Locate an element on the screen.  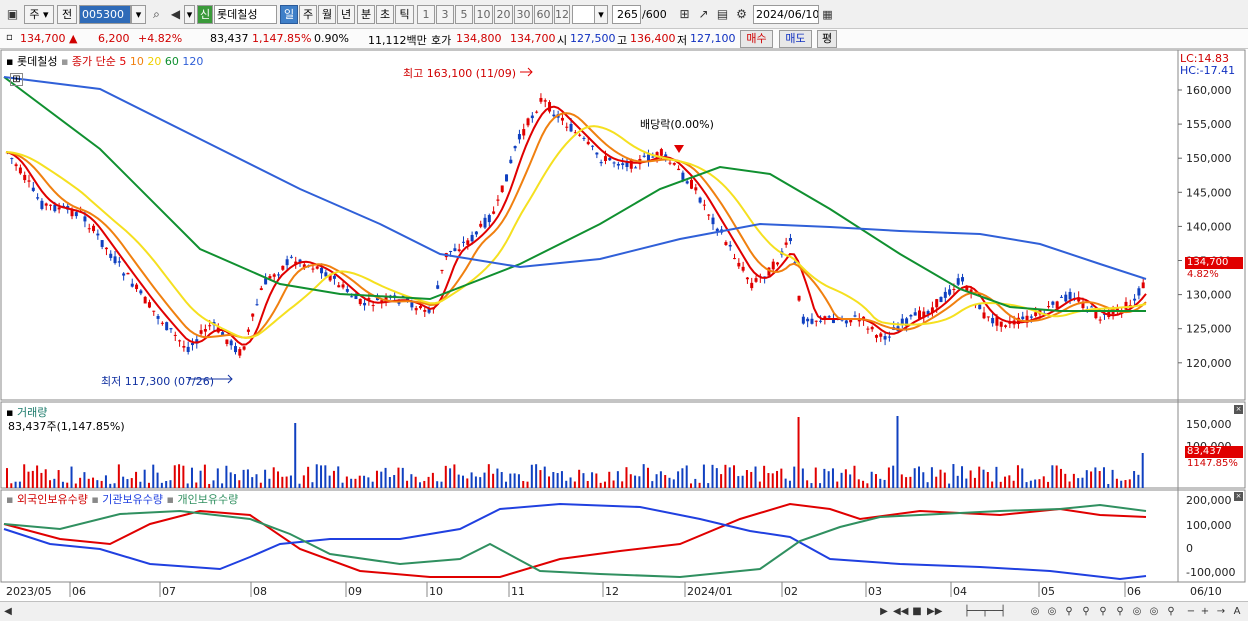
sell-button: 매도 is located at coordinates (795, 39).